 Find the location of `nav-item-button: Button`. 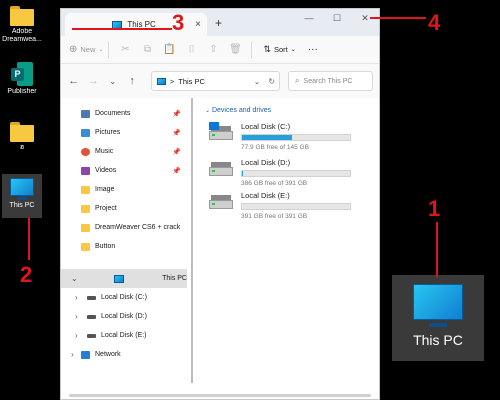

nav-item-button: Button is located at coordinates (124, 246).